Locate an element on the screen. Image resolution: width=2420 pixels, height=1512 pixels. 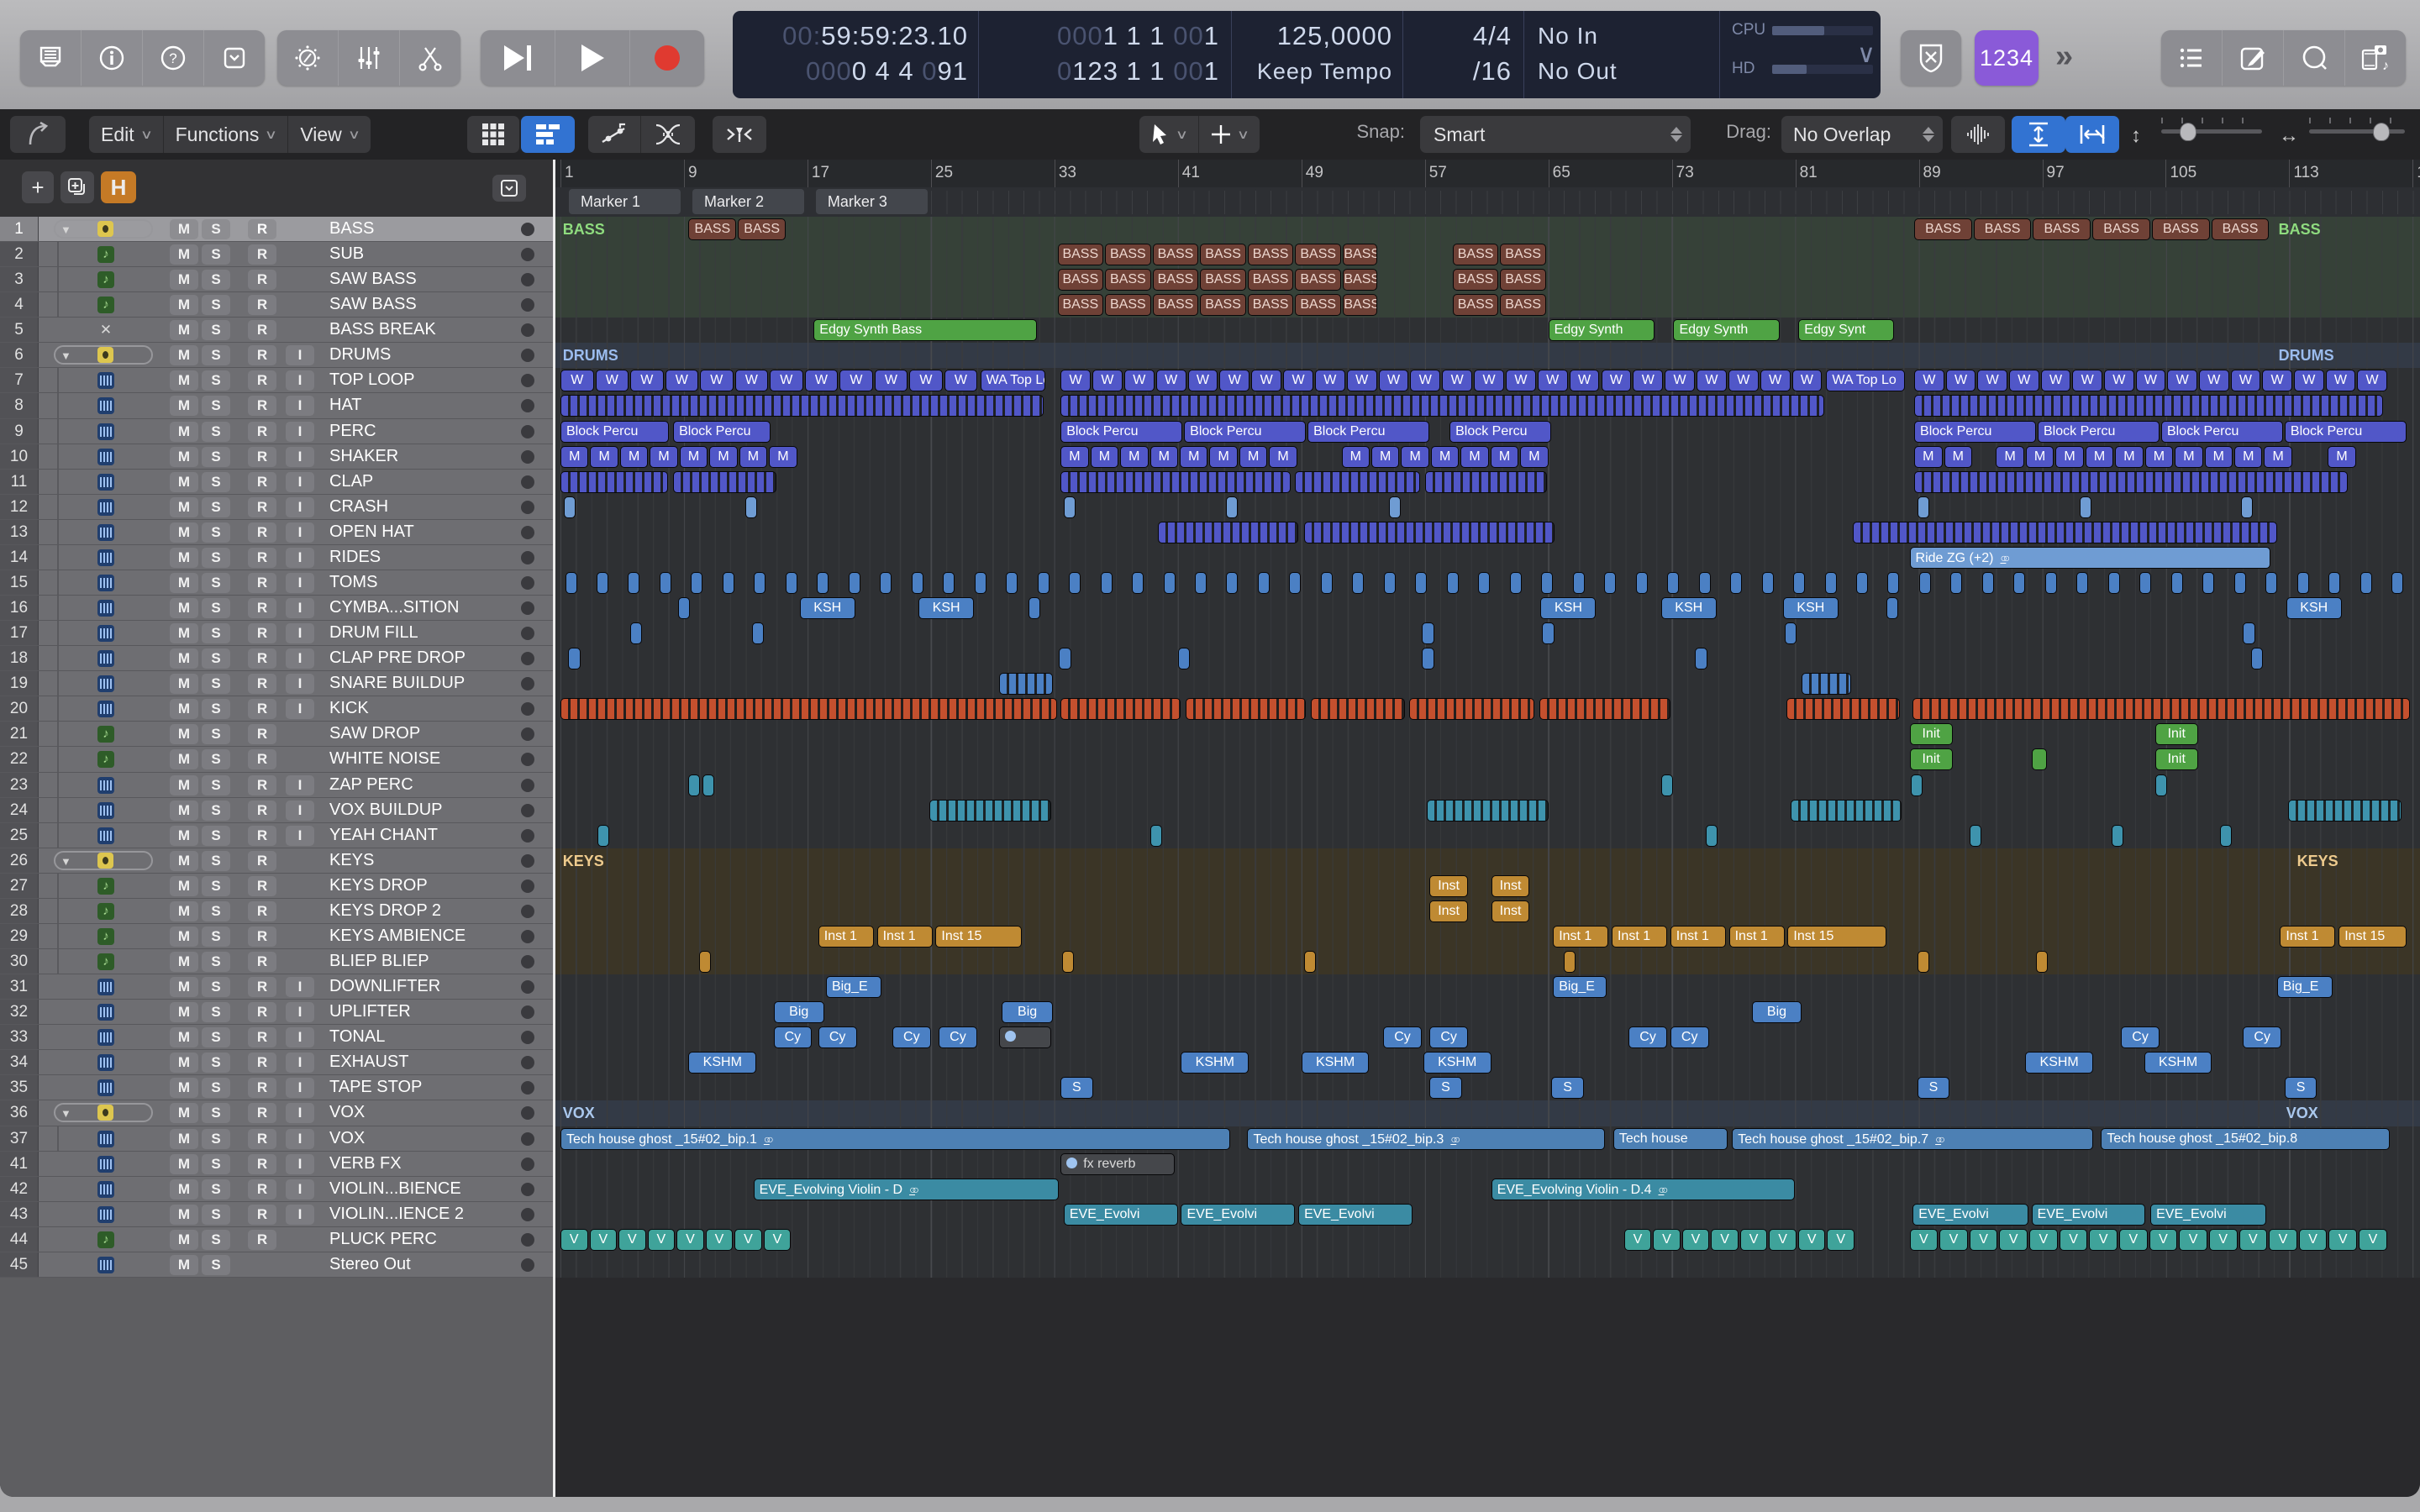
track-name: VIOLIN...BIENCE is located at coordinates (395, 1189).